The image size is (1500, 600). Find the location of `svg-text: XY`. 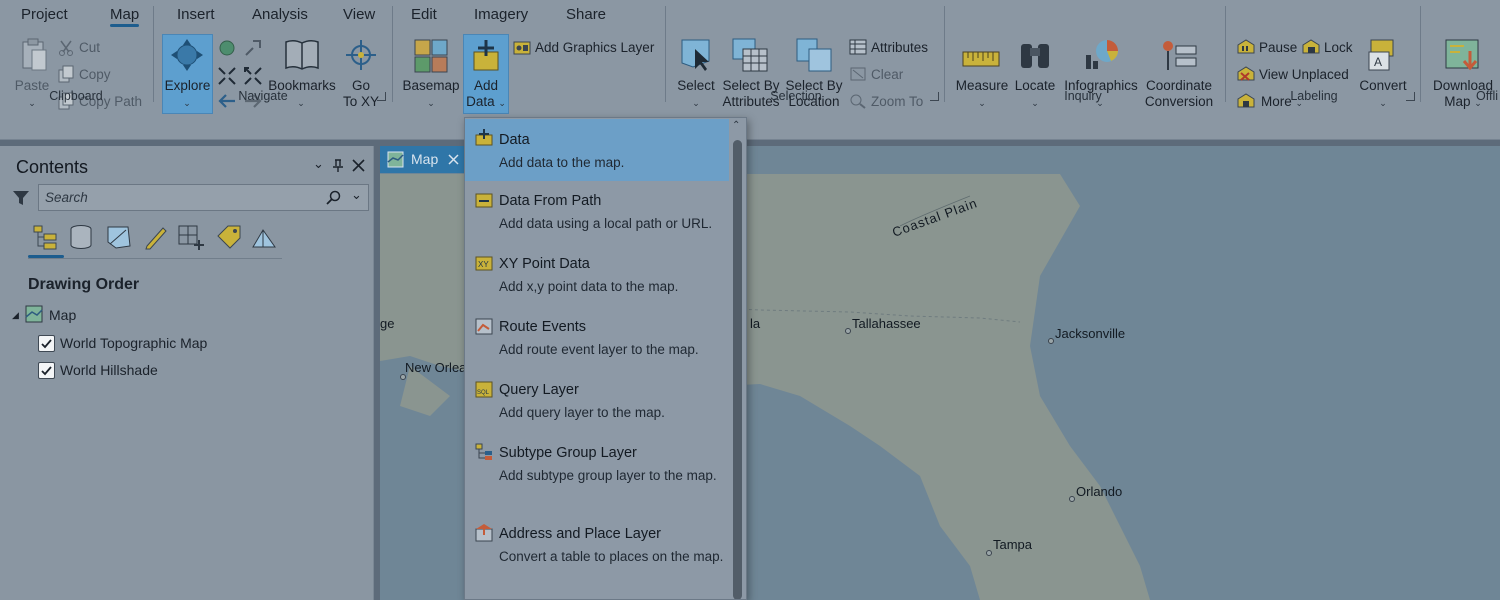

svg-text: XY is located at coordinates (483, 264).